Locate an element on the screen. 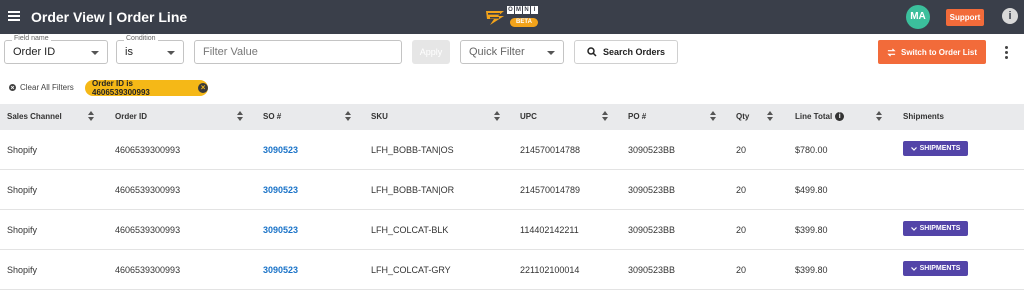 The width and height of the screenshot is (1024, 290). field-name-label: Field name is located at coordinates (31, 38).